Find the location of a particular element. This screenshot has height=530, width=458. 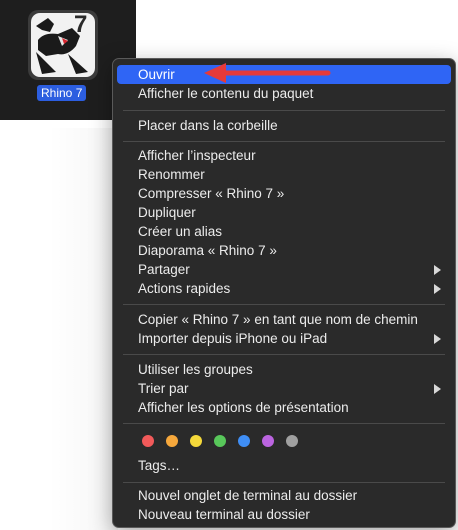

menu-item-use-groups: Utiliser les groupes is located at coordinates (284, 369).